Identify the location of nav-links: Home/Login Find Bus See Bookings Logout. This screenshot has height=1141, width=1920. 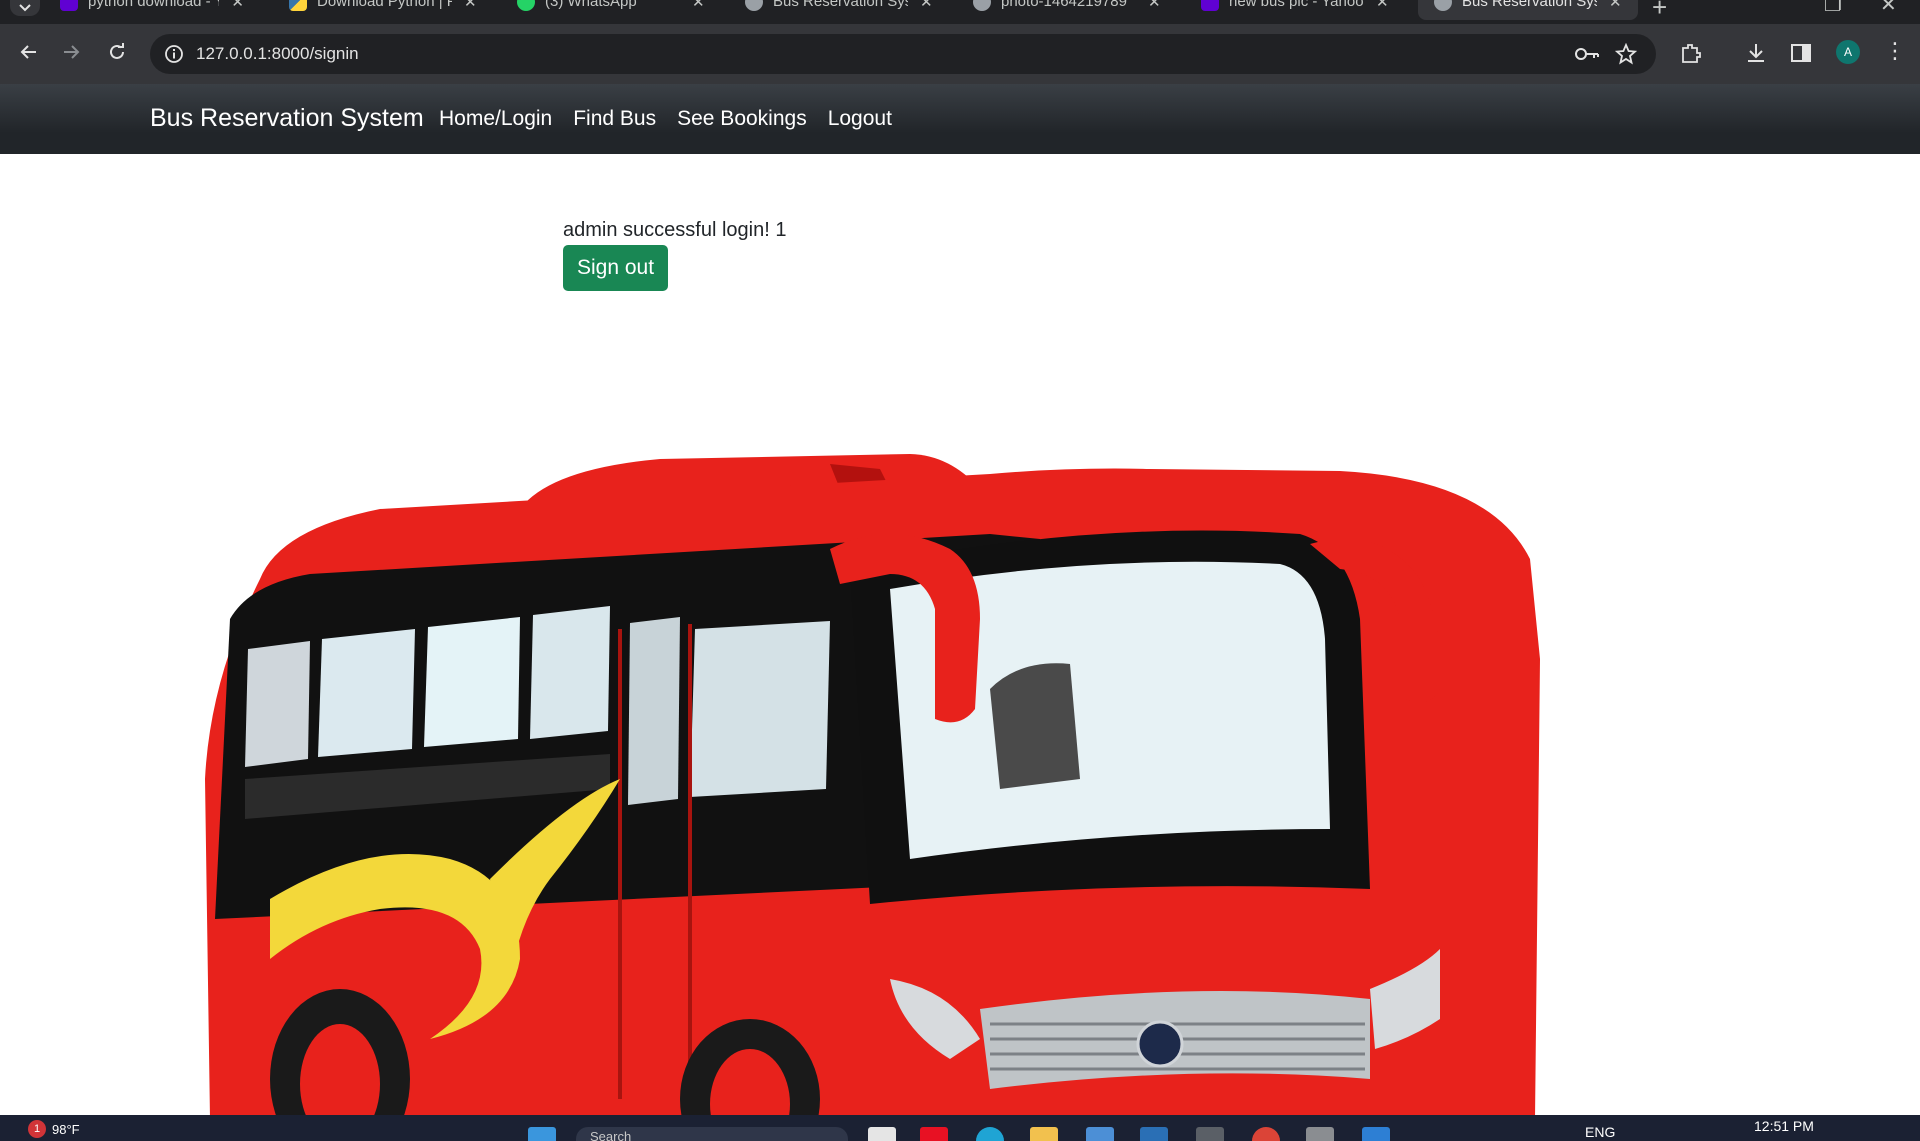
(665, 119).